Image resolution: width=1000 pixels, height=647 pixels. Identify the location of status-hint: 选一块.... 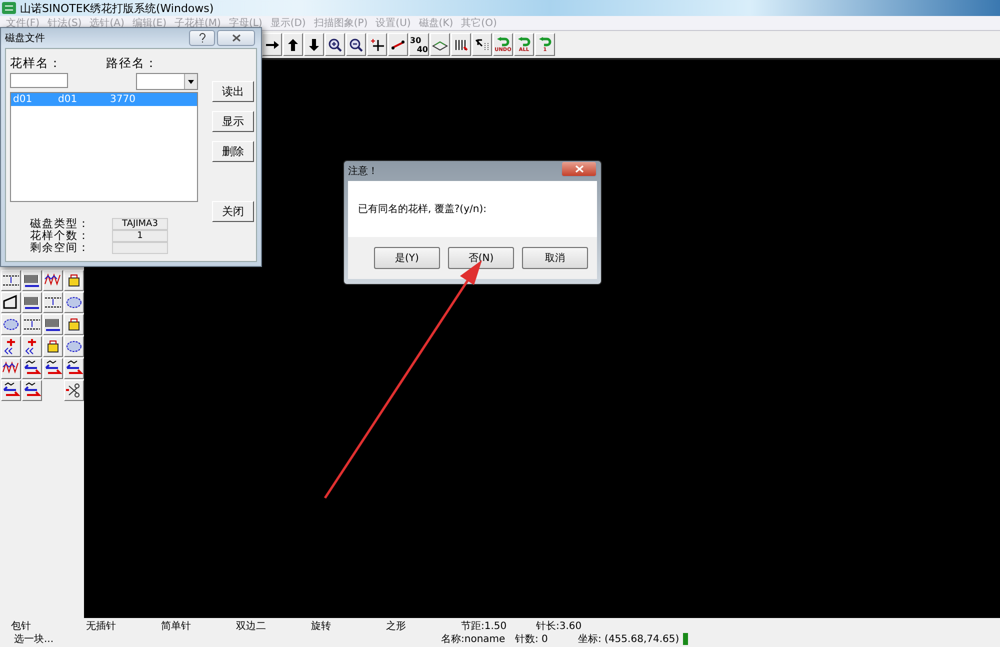
(34, 639).